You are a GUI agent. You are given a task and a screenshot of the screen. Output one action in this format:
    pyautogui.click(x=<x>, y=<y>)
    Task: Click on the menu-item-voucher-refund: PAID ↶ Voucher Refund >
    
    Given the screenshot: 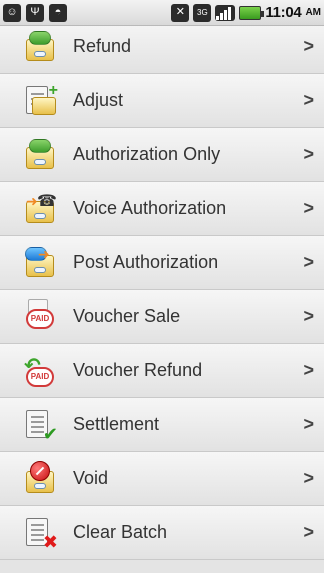 What is the action you would take?
    pyautogui.click(x=162, y=371)
    